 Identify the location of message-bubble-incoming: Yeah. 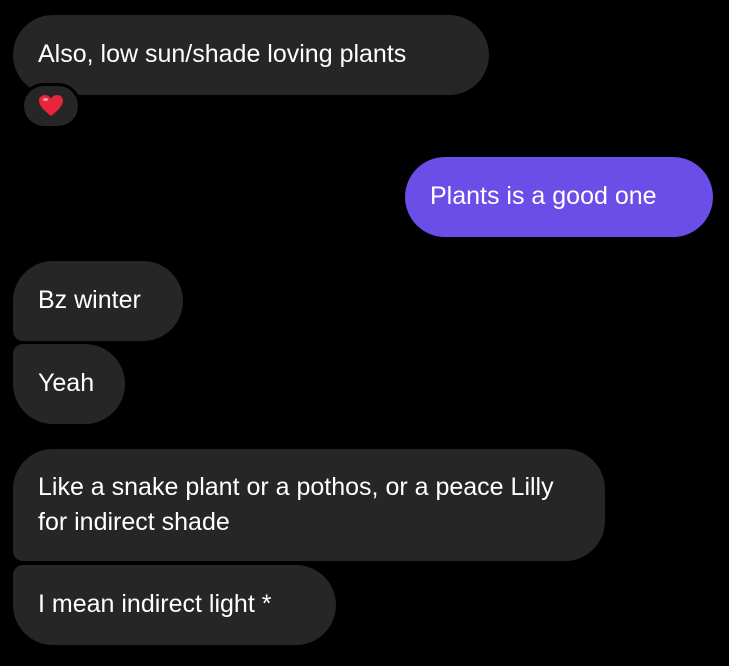
(69, 384).